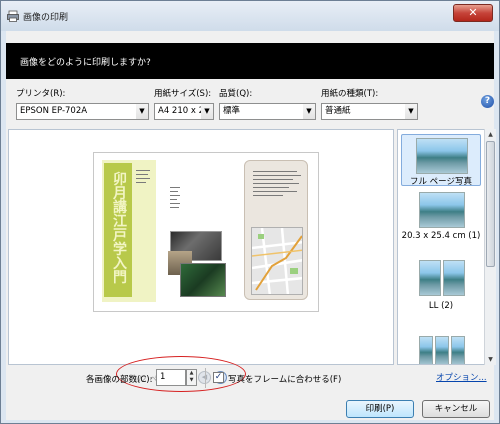  I want to click on flyer-left-panel: 卯月講 江戸学入門, so click(129, 231).